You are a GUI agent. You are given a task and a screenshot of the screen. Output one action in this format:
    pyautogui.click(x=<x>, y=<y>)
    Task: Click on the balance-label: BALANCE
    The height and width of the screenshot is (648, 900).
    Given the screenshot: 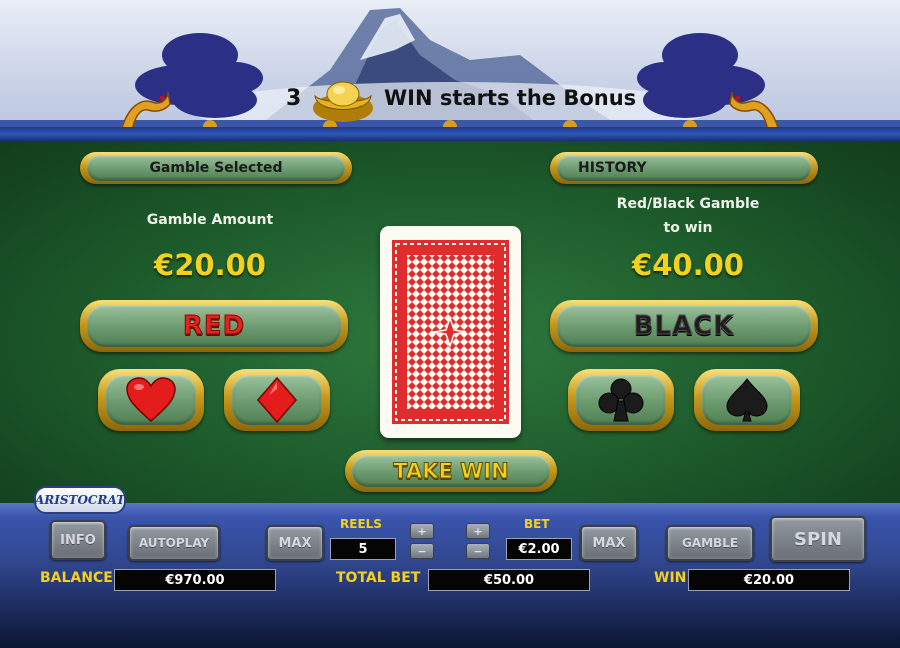 What is the action you would take?
    pyautogui.click(x=76, y=578)
    